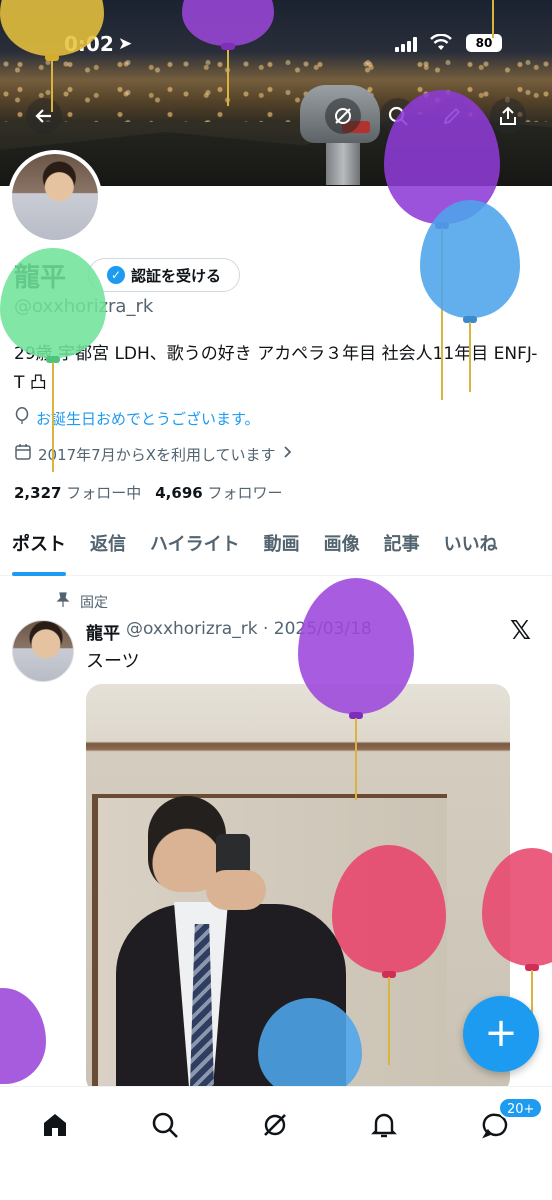  Describe the element at coordinates (103, 631) in the screenshot. I see `post-author-name: 龍平` at that location.